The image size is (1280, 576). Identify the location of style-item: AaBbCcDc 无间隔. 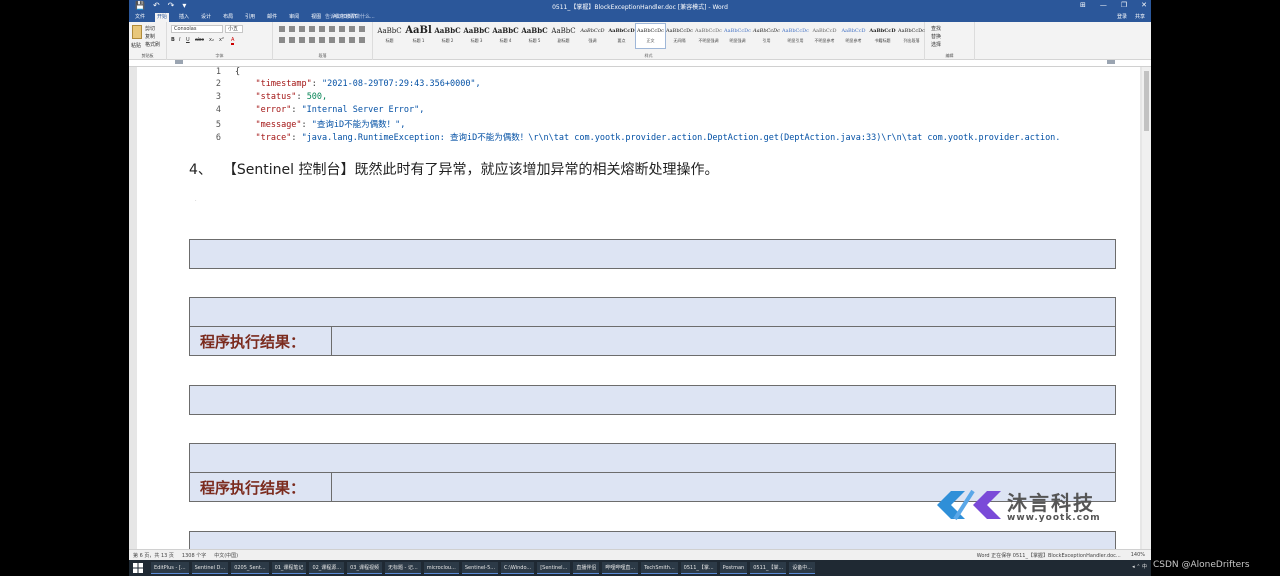
(679, 36).